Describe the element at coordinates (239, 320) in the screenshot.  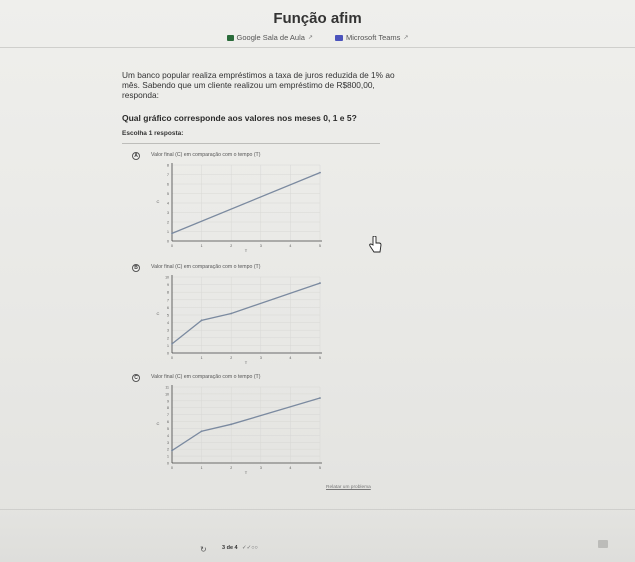
I see `line-chart-b: 0 1 2 3 4 5 6 7 8 9 10 0 1 2 3 4 5 C T` at that location.